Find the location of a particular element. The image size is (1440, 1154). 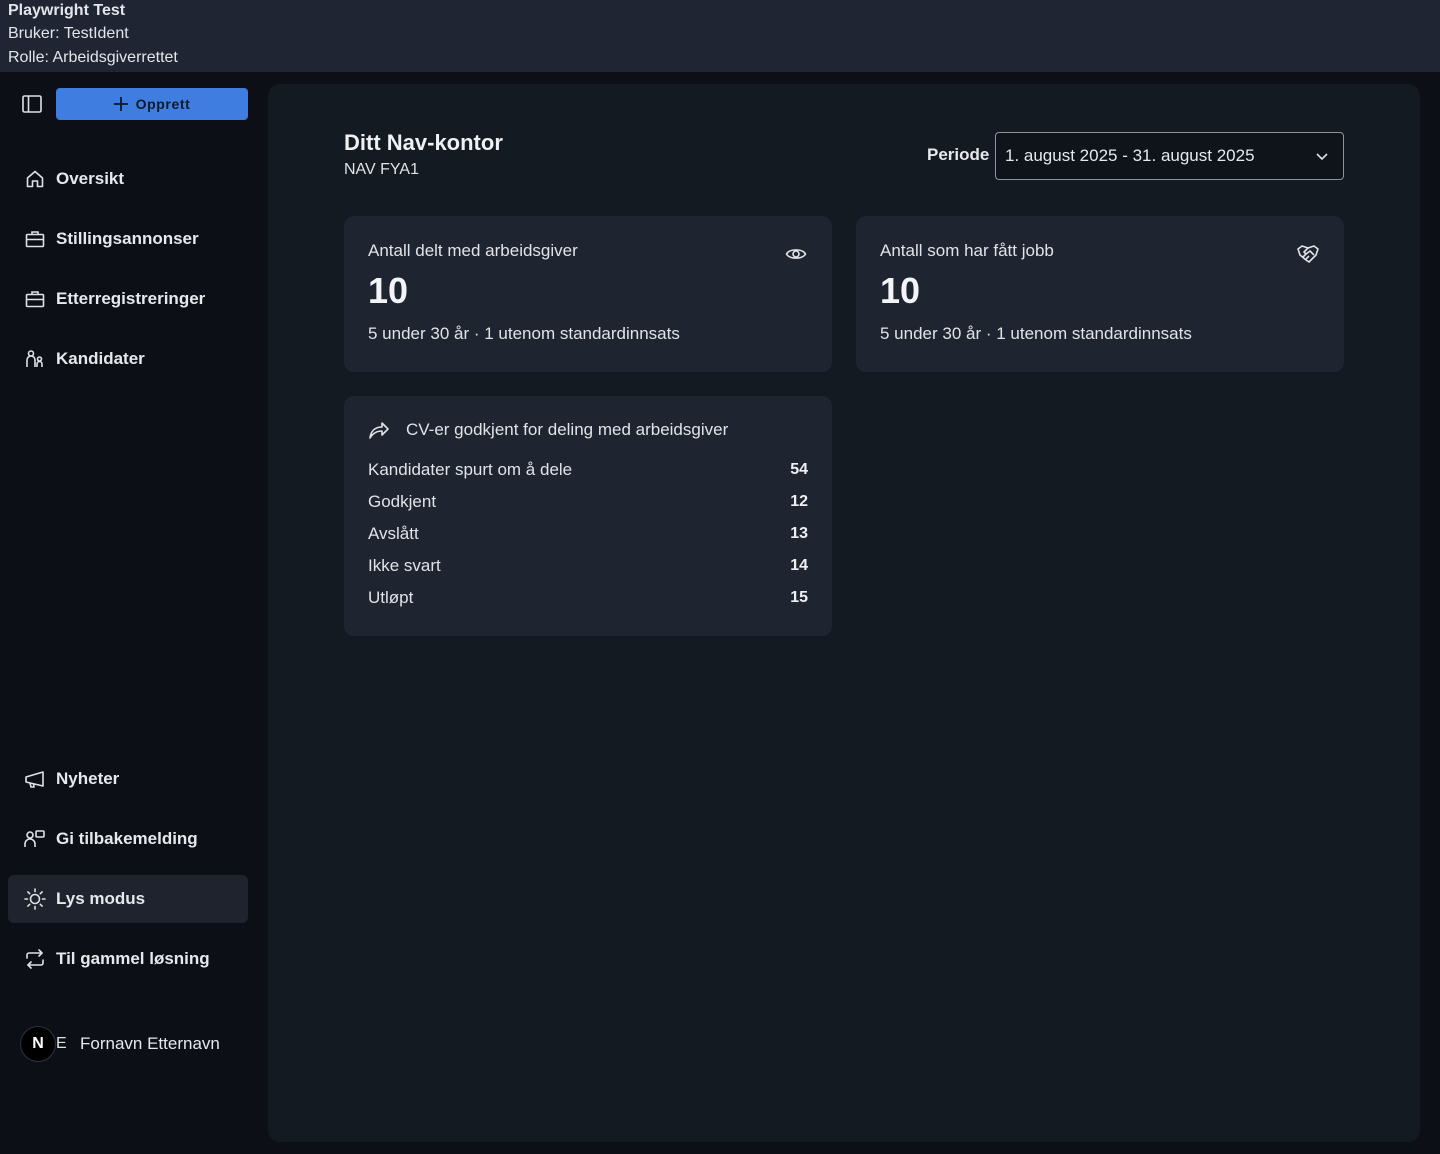

banner-title: Playwright Test is located at coordinates (67, 10).